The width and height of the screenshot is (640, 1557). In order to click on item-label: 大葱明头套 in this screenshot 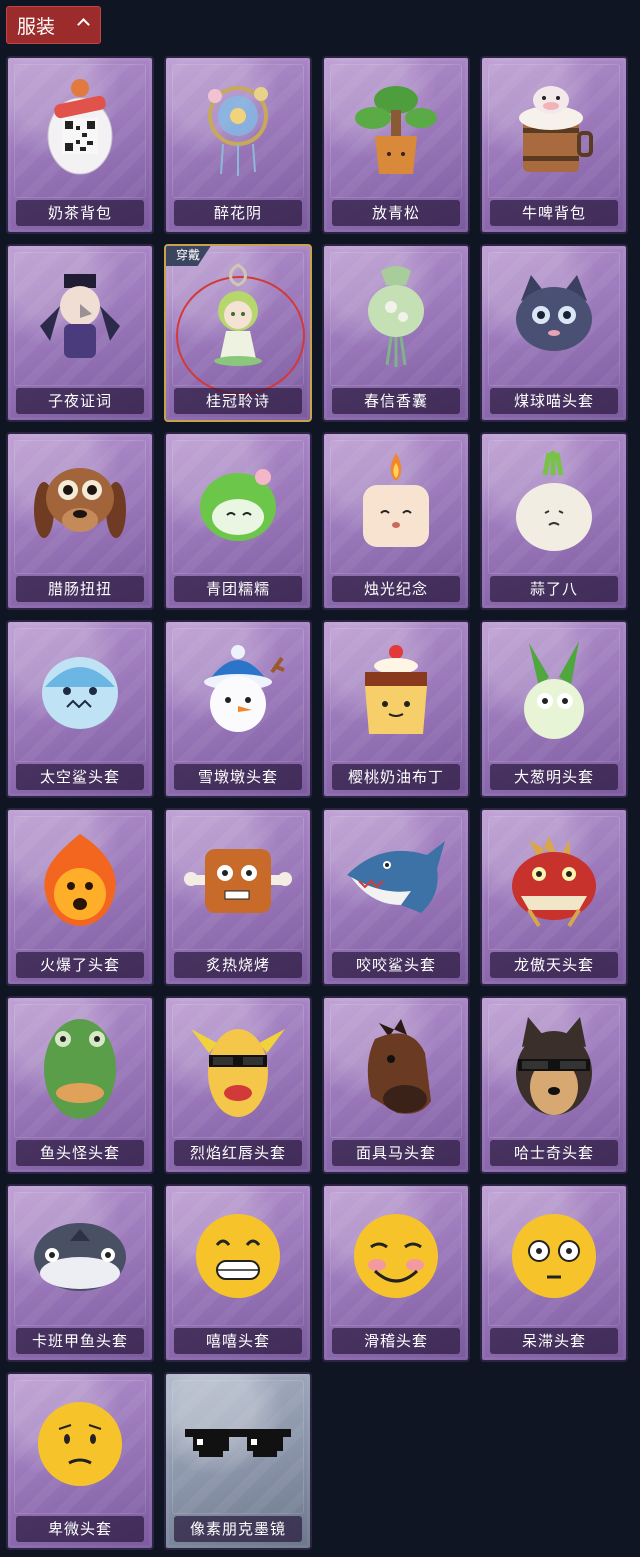, I will do `click(554, 777)`.